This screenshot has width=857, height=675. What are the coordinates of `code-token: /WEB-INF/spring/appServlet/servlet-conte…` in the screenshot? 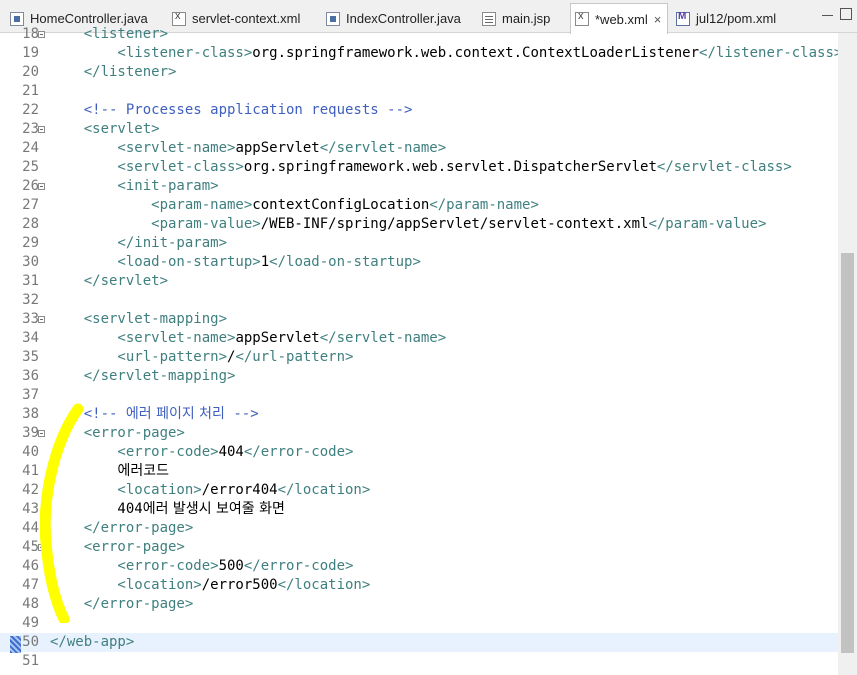 It's located at (454, 224).